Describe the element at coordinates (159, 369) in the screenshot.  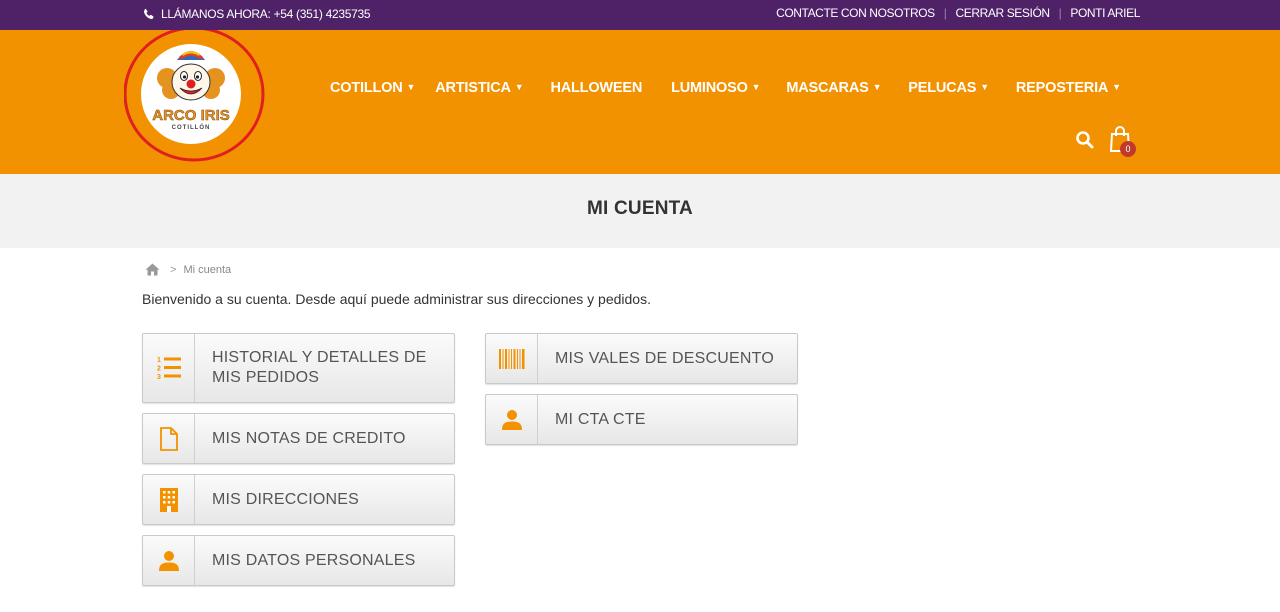
I see `svg-text: 2` at that location.